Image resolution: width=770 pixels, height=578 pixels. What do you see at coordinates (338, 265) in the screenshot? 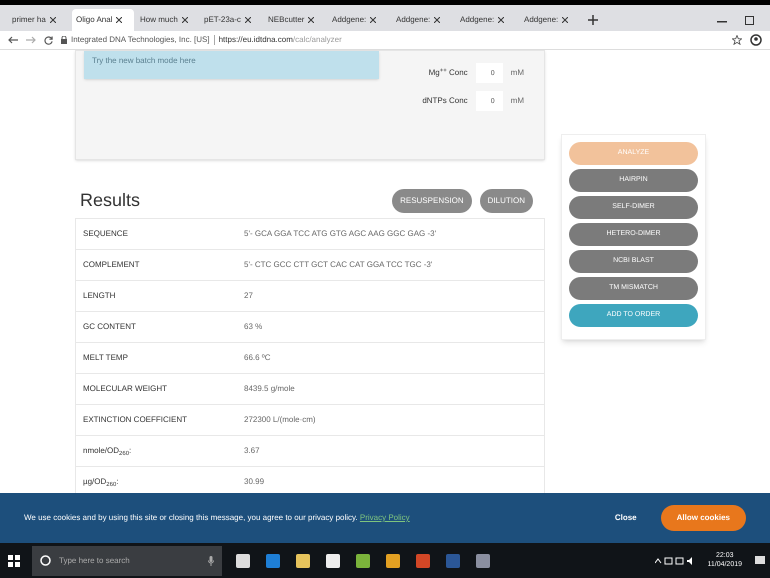
I see `row-value: 5'- CTC GCC CTT GCT CAC CAT GGA TCC TGC -3'` at bounding box center [338, 265].